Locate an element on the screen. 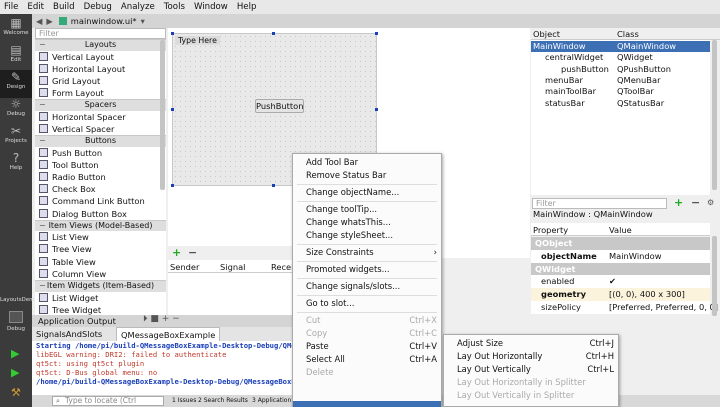 The height and width of the screenshot is (407, 720). inspector-row: statusBar QStatusBar is located at coordinates (620, 103).